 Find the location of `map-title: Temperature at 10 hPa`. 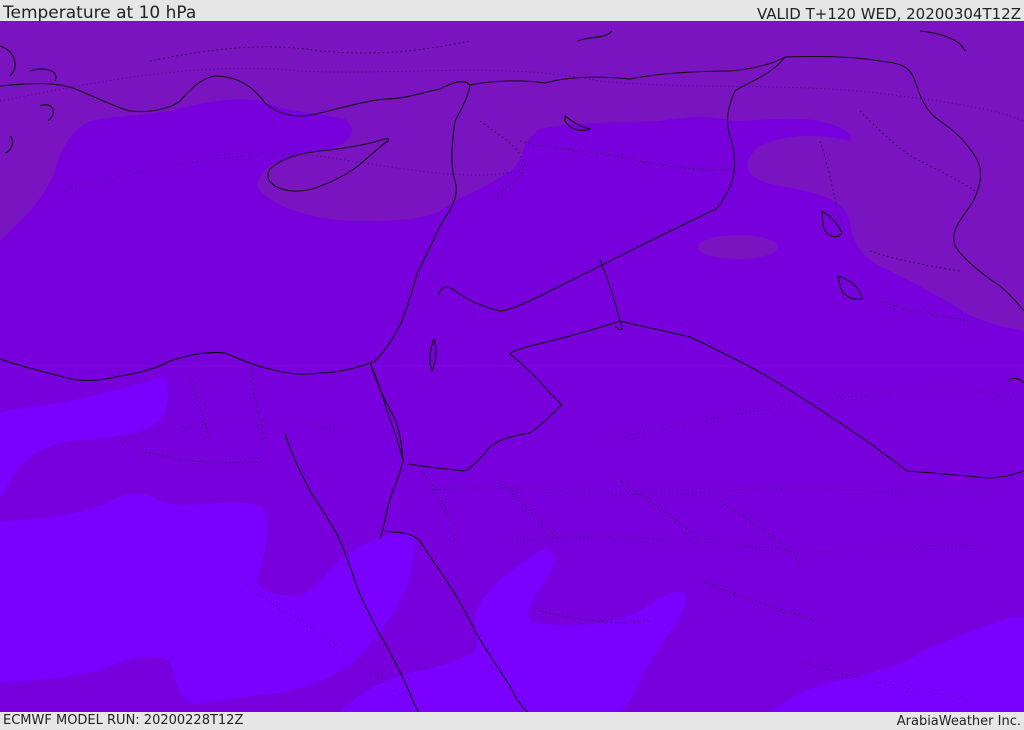

map-title: Temperature at 10 hPa is located at coordinates (100, 13).